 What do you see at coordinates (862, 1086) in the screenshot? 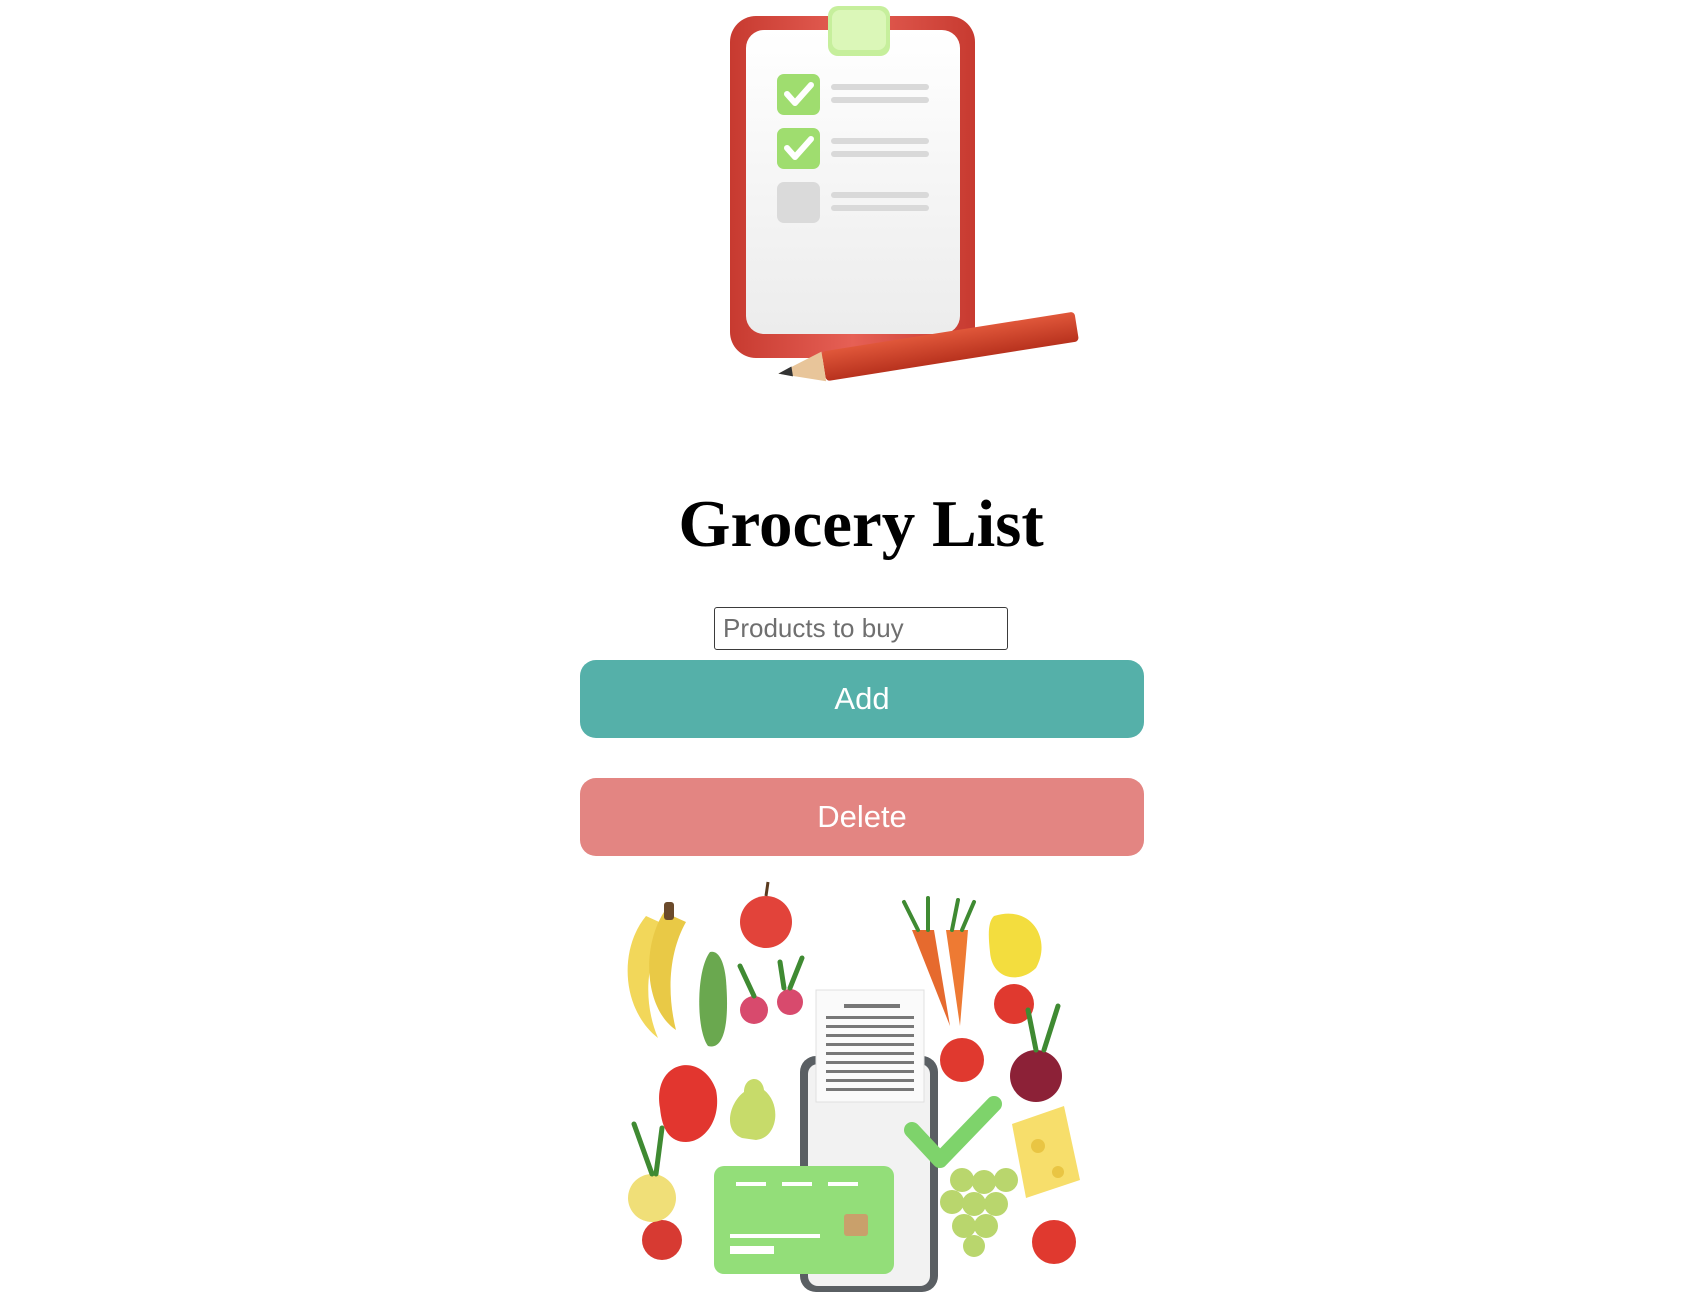
I see `groceries-phone-payment-icon` at bounding box center [862, 1086].